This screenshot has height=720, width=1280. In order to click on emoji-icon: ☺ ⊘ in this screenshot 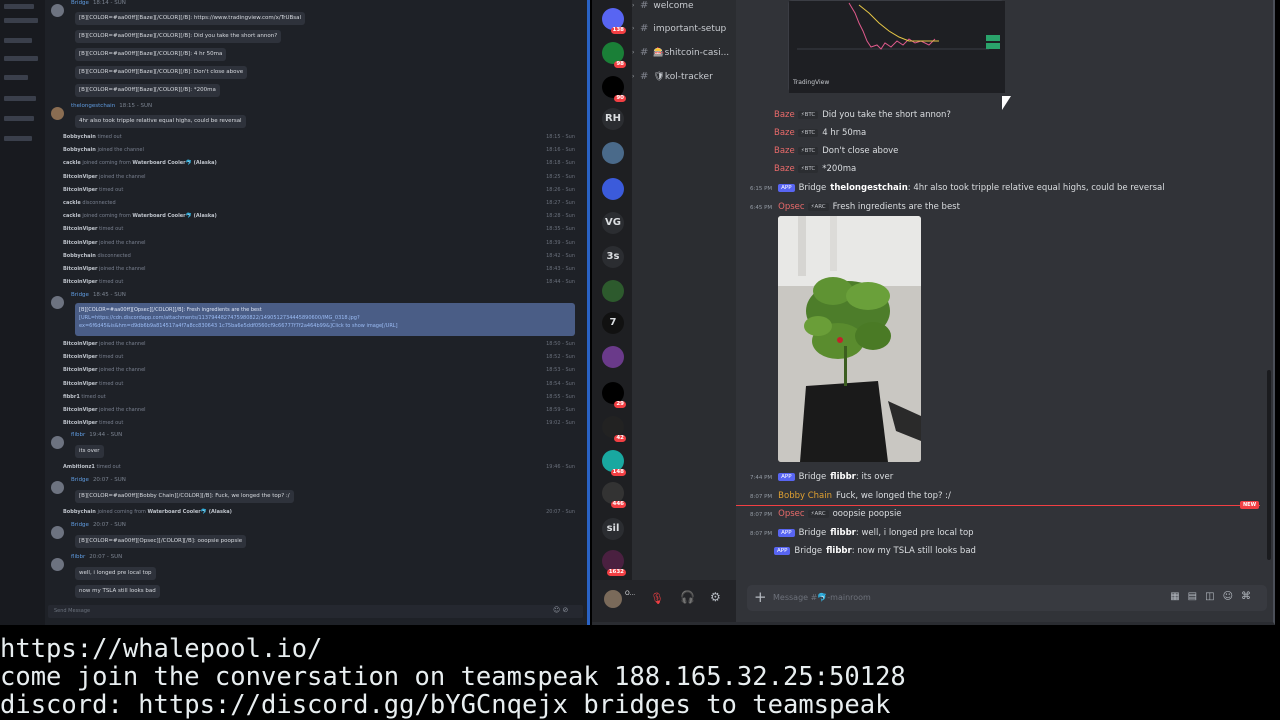, I will do `click(560, 610)`.